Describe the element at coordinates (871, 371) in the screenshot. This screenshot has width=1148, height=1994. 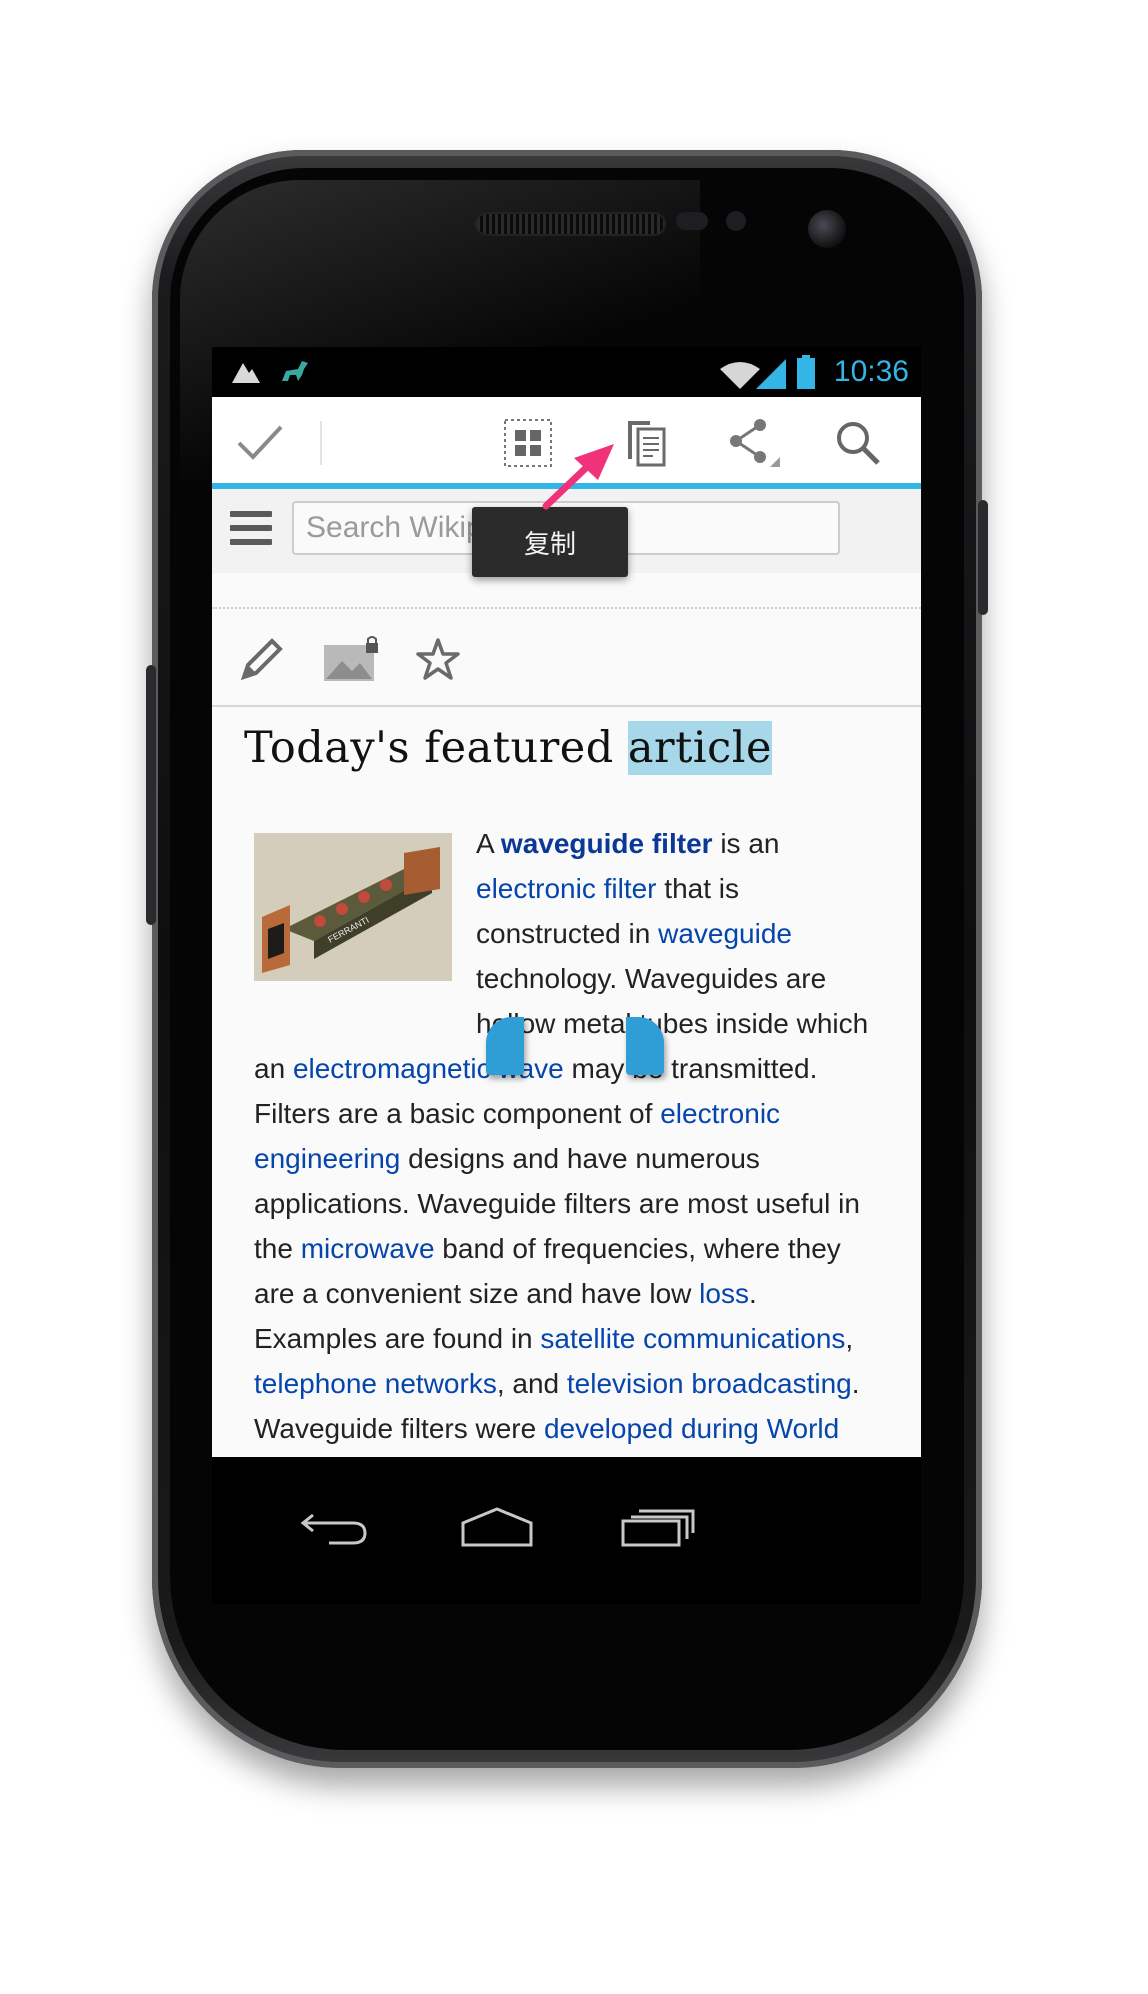
I see `status-clock: 10:36` at that location.